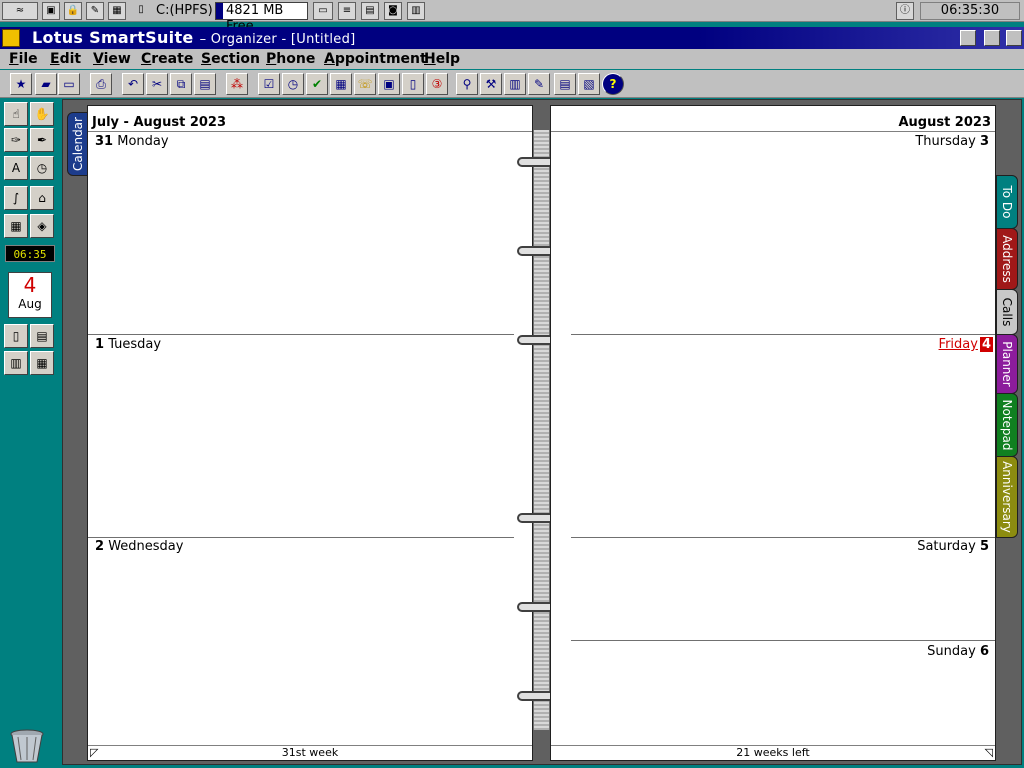 Image resolution: width=1024 pixels, height=768 pixels. Describe the element at coordinates (491, 84) in the screenshot. I see `tools-icon: ⚒` at that location.